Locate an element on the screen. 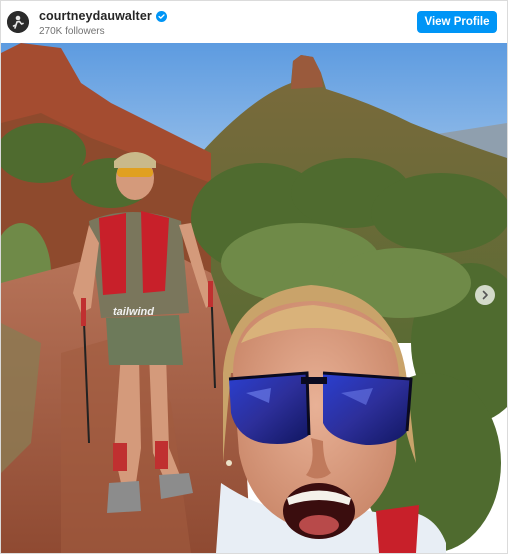 The height and width of the screenshot is (554, 508). verified-badge-icon is located at coordinates (161, 16).